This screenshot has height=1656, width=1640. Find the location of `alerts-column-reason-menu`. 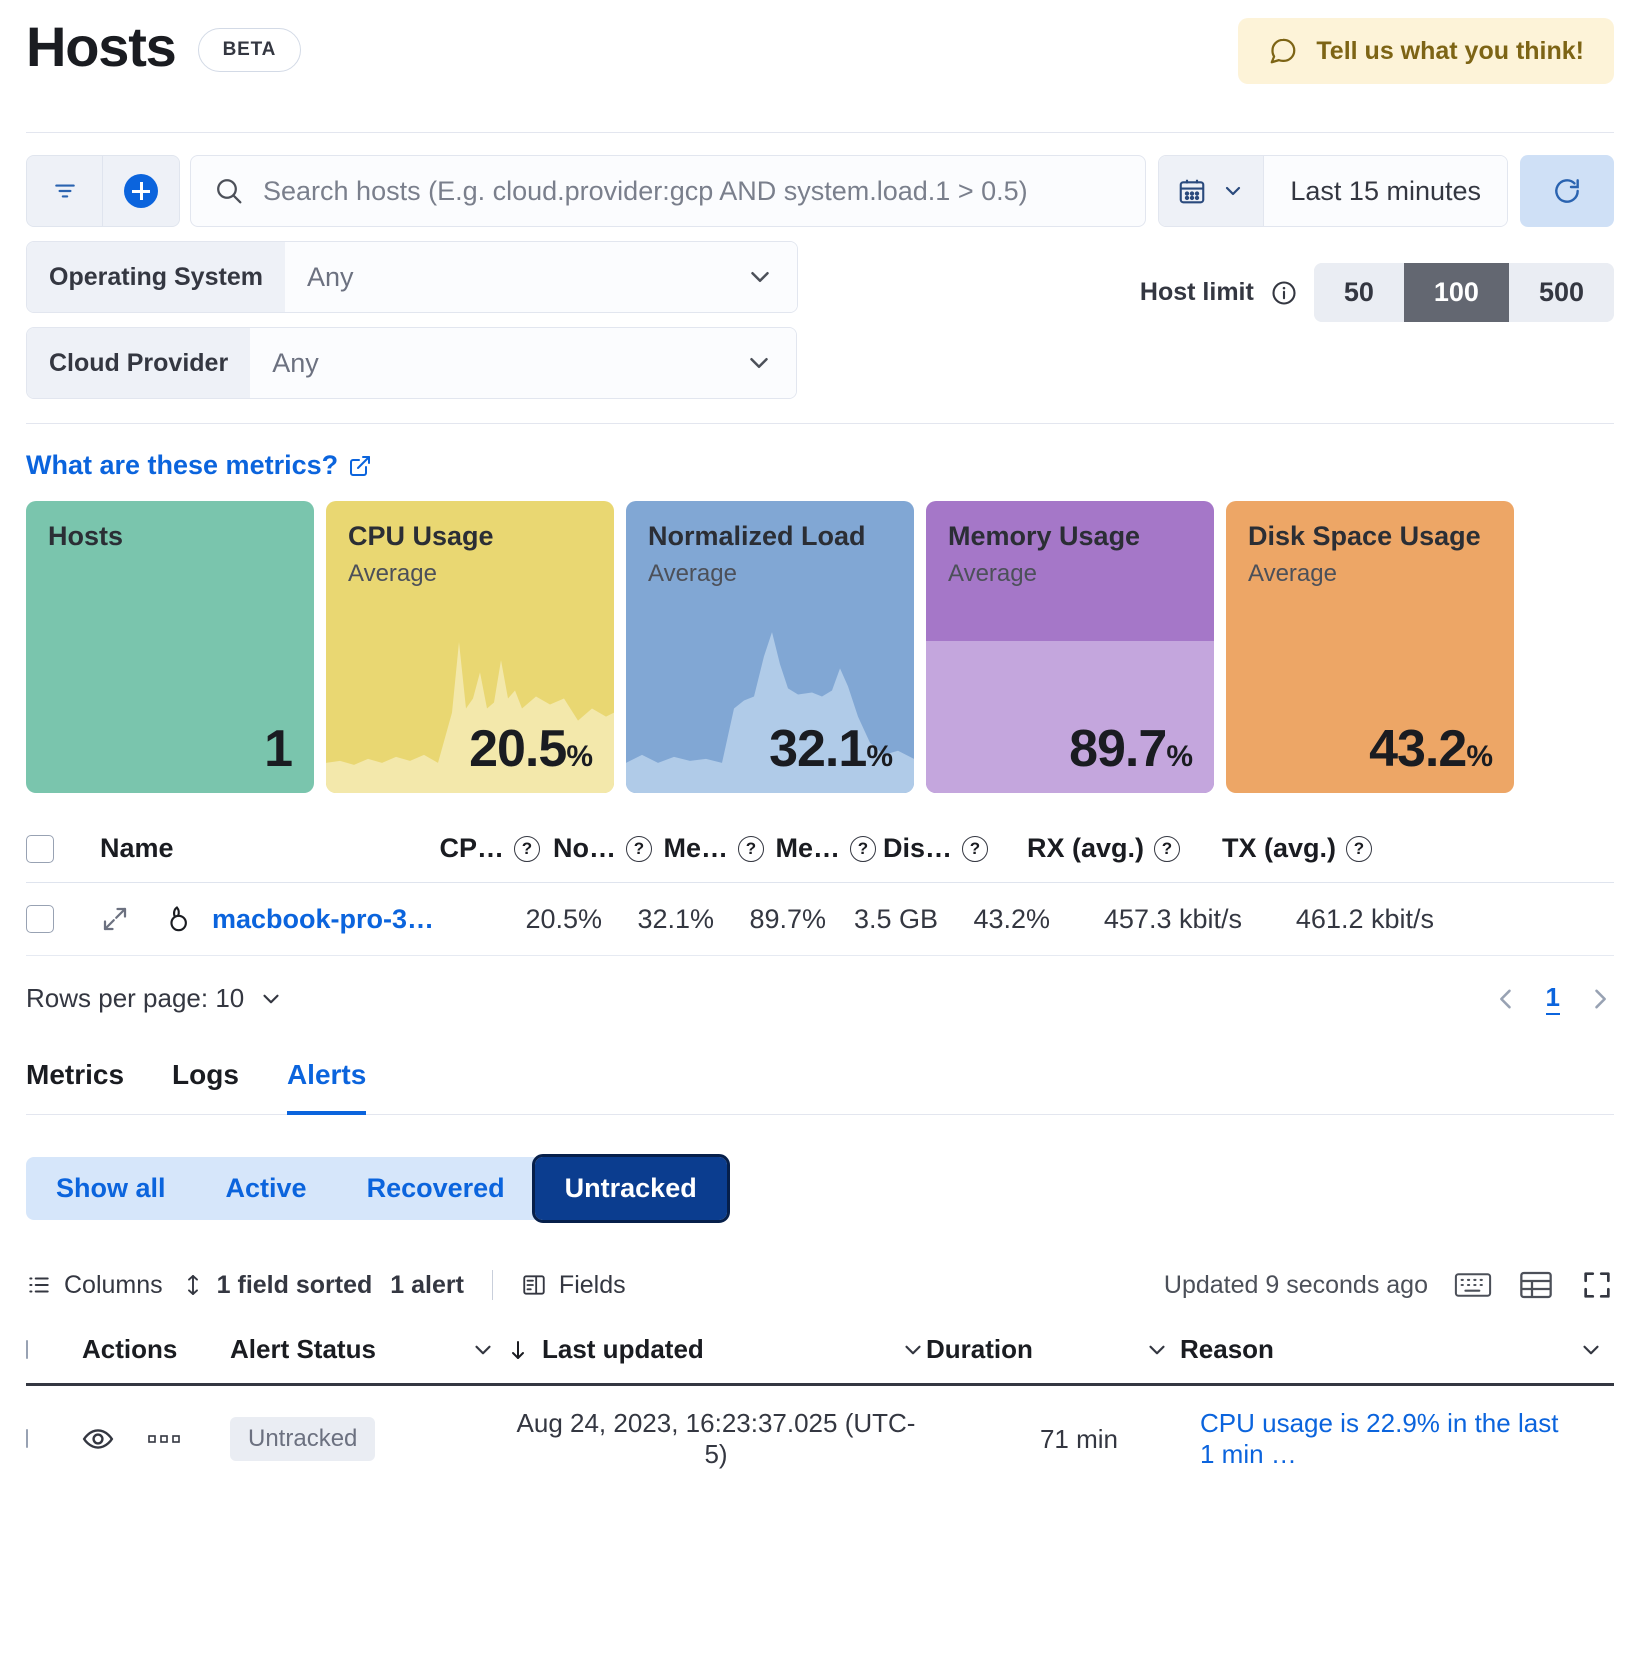

alerts-column-reason-menu is located at coordinates (1591, 1350).